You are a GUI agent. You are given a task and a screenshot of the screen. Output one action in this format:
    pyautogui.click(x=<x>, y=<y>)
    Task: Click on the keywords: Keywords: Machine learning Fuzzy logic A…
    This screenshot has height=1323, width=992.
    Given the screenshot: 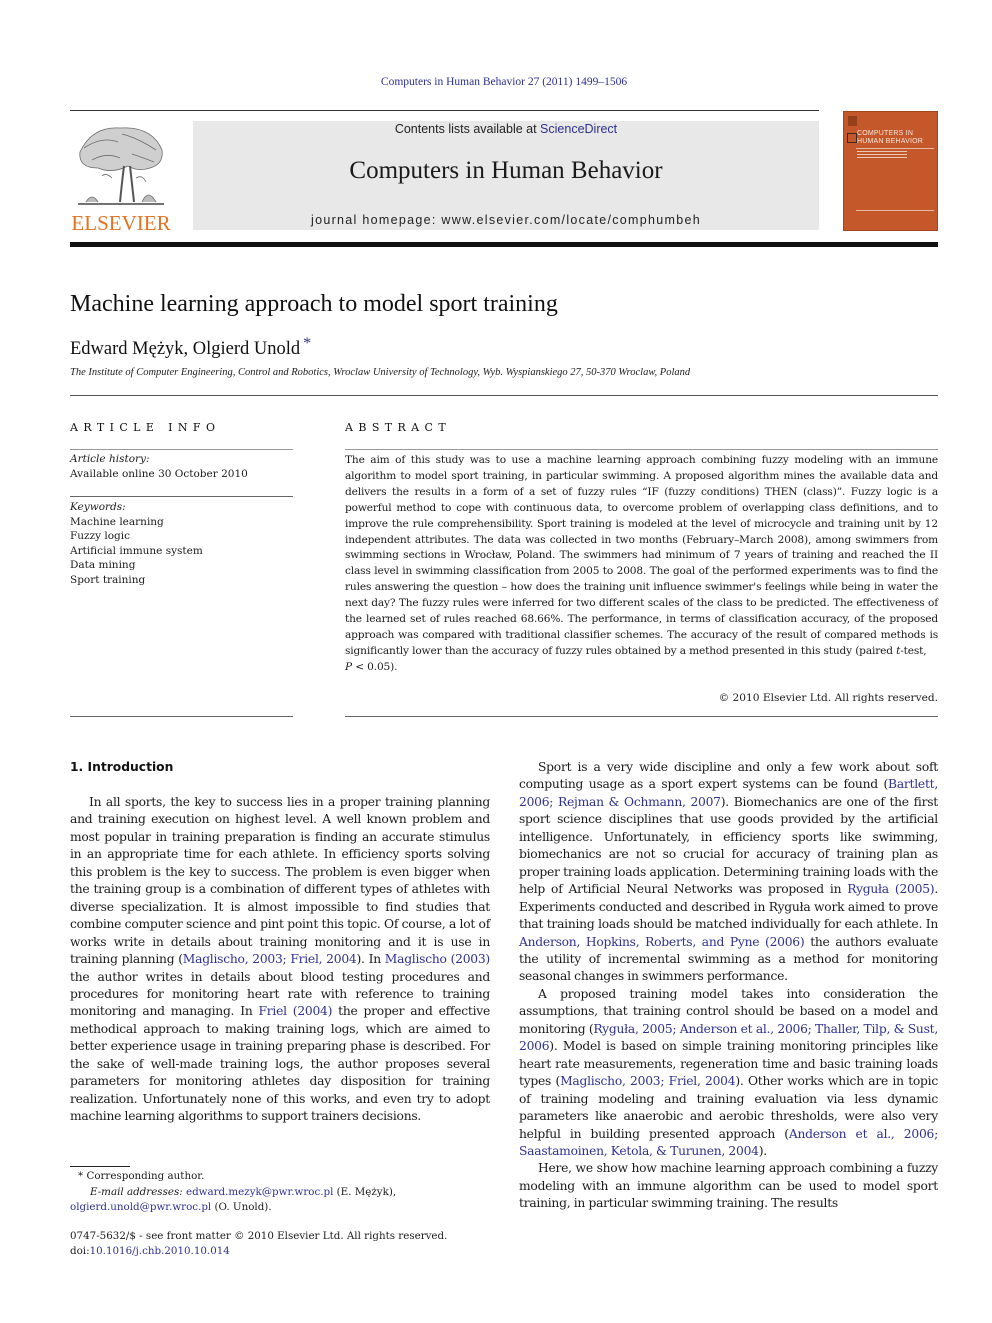 What is the action you would take?
    pyautogui.click(x=181, y=543)
    